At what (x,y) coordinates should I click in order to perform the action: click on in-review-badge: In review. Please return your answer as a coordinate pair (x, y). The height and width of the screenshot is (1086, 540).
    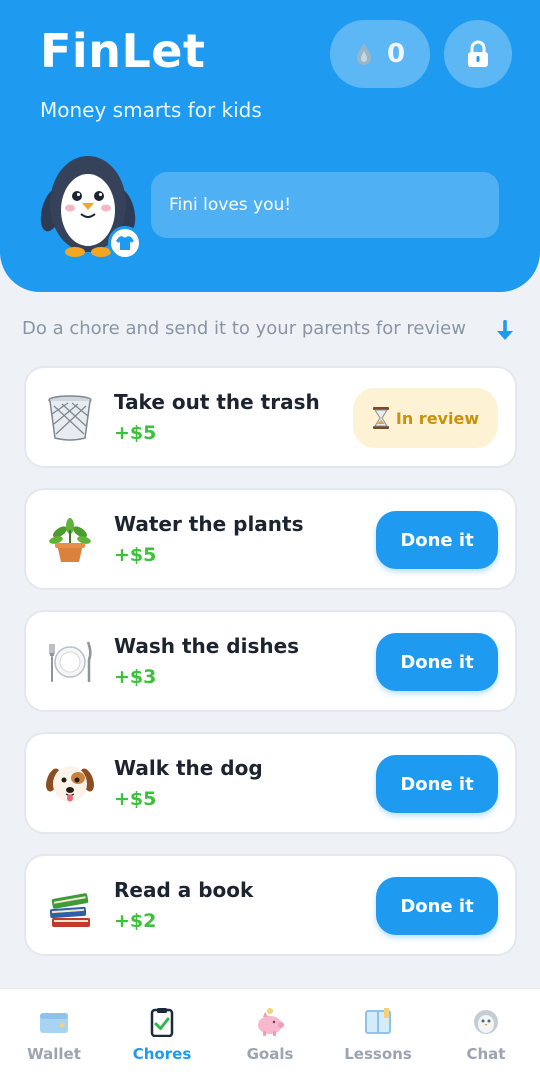
    Looking at the image, I should click on (425, 418).